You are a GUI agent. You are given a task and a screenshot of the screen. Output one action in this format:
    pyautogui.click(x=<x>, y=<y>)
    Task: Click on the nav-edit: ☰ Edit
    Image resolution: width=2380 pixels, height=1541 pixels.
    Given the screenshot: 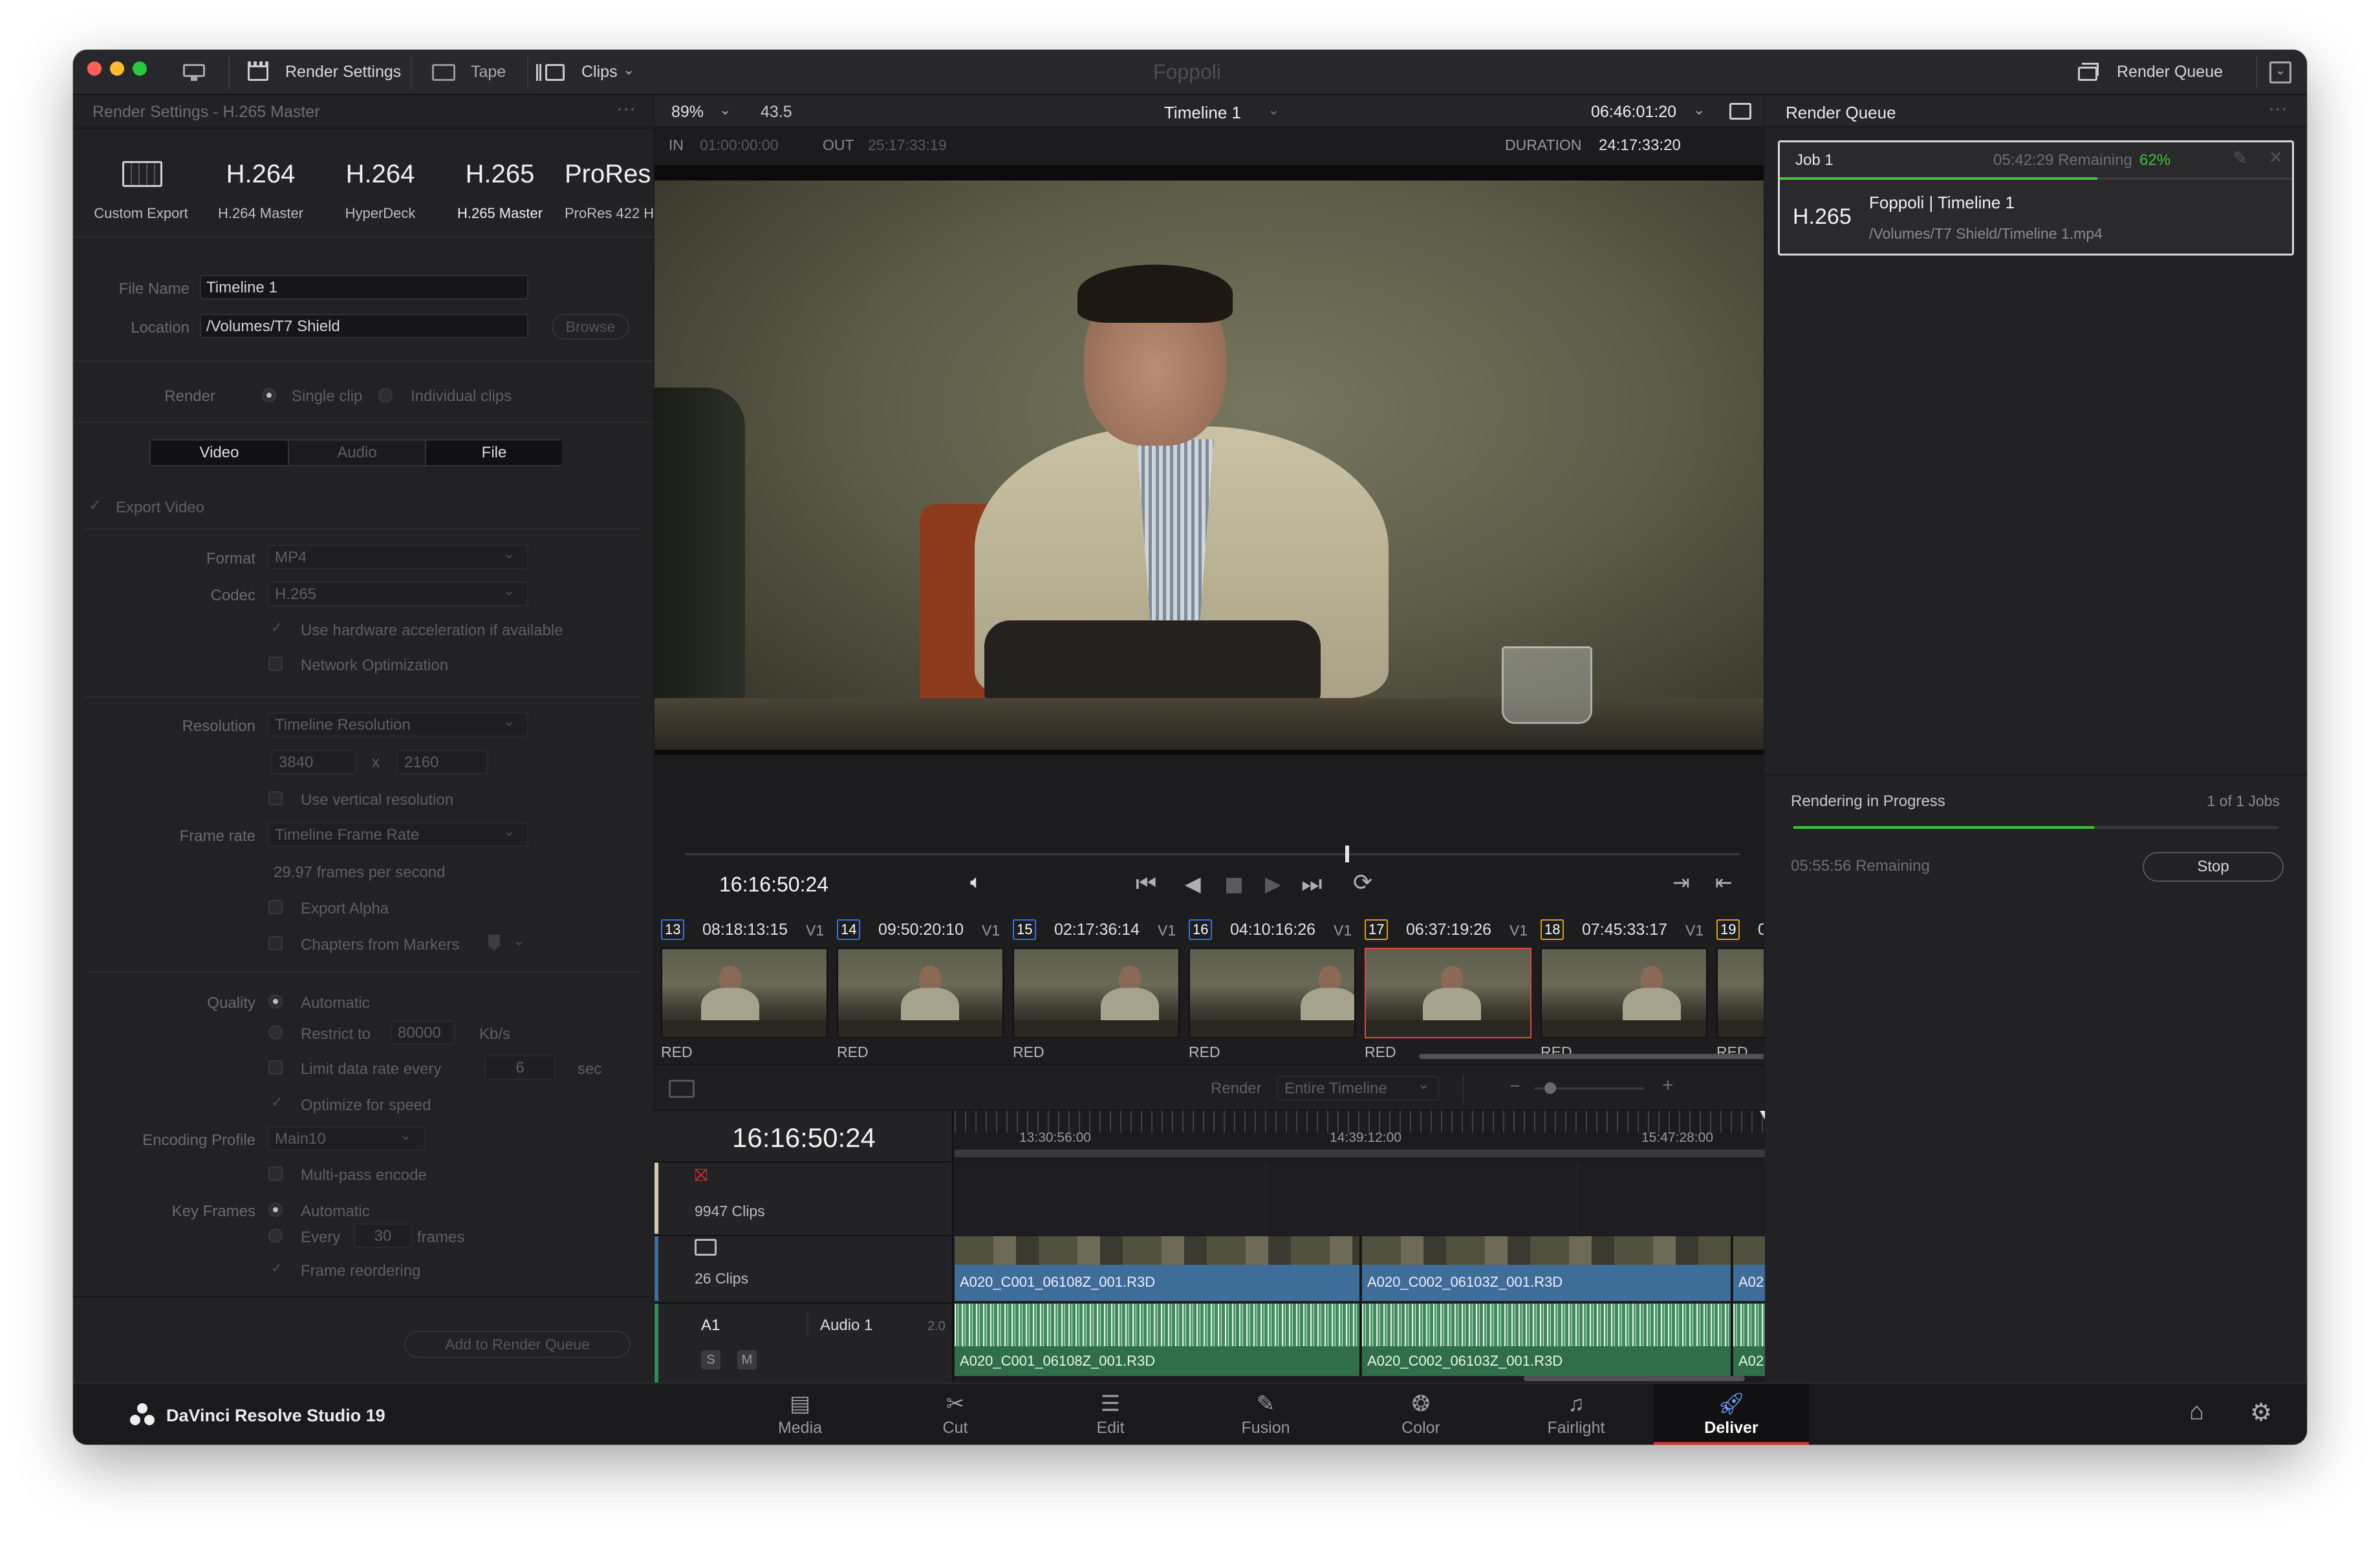 What is the action you would take?
    pyautogui.click(x=1110, y=1413)
    